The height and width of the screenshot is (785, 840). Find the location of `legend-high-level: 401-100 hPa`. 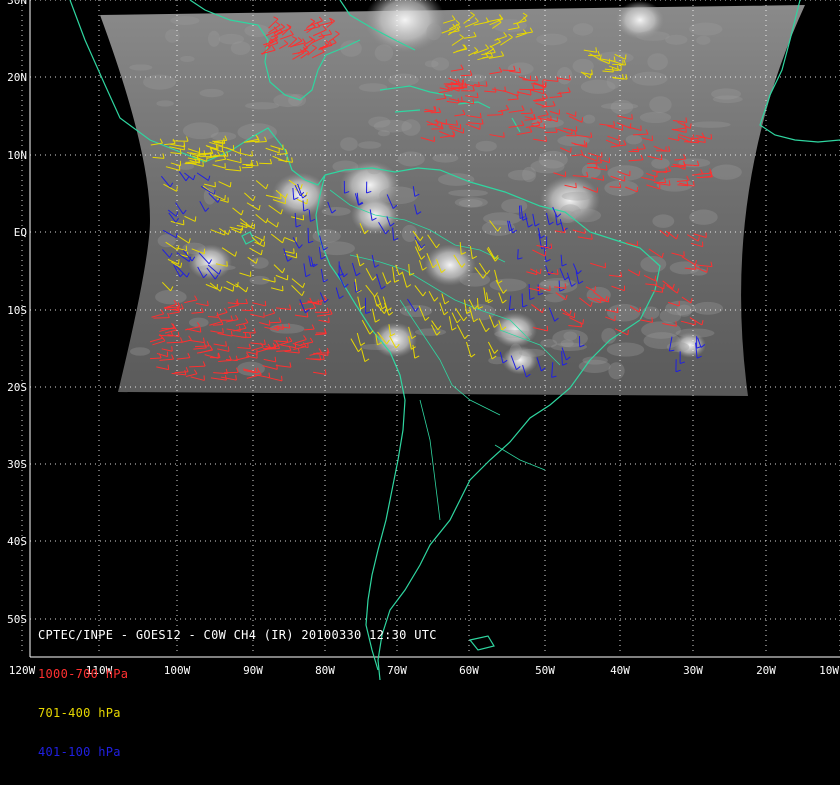

legend-high-level: 401-100 hPa is located at coordinates (237, 752).